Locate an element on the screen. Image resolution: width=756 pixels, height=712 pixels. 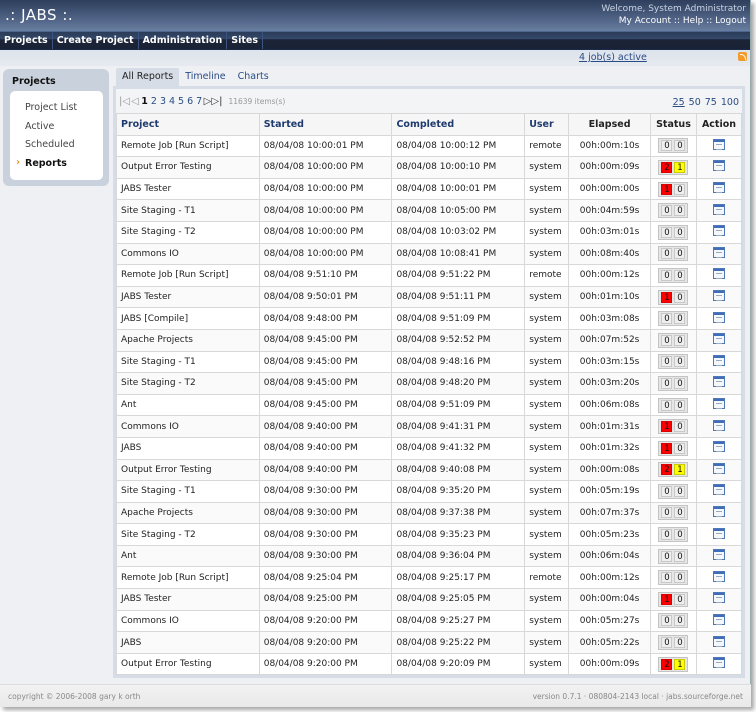
warning-count-badge: 1 is located at coordinates (680, 167).